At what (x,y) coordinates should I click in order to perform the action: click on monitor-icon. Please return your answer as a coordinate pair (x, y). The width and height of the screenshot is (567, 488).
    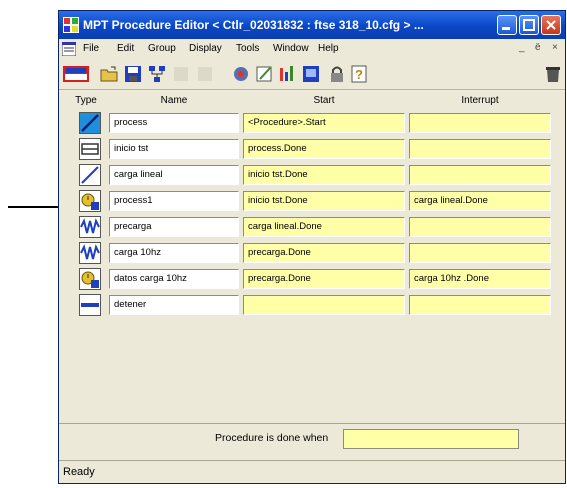
    Looking at the image, I should click on (311, 74).